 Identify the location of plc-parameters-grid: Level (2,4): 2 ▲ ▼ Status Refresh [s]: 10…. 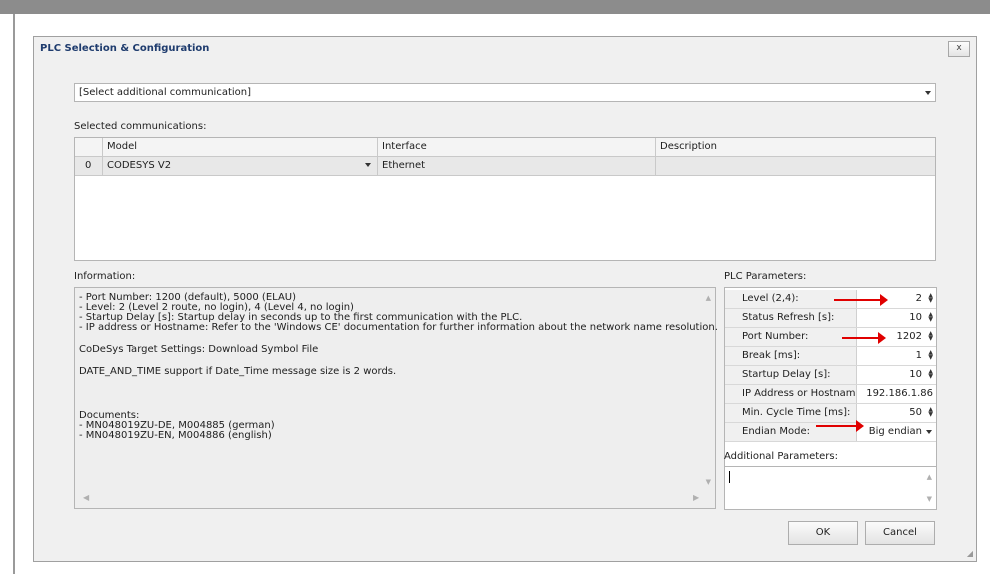
(830, 377).